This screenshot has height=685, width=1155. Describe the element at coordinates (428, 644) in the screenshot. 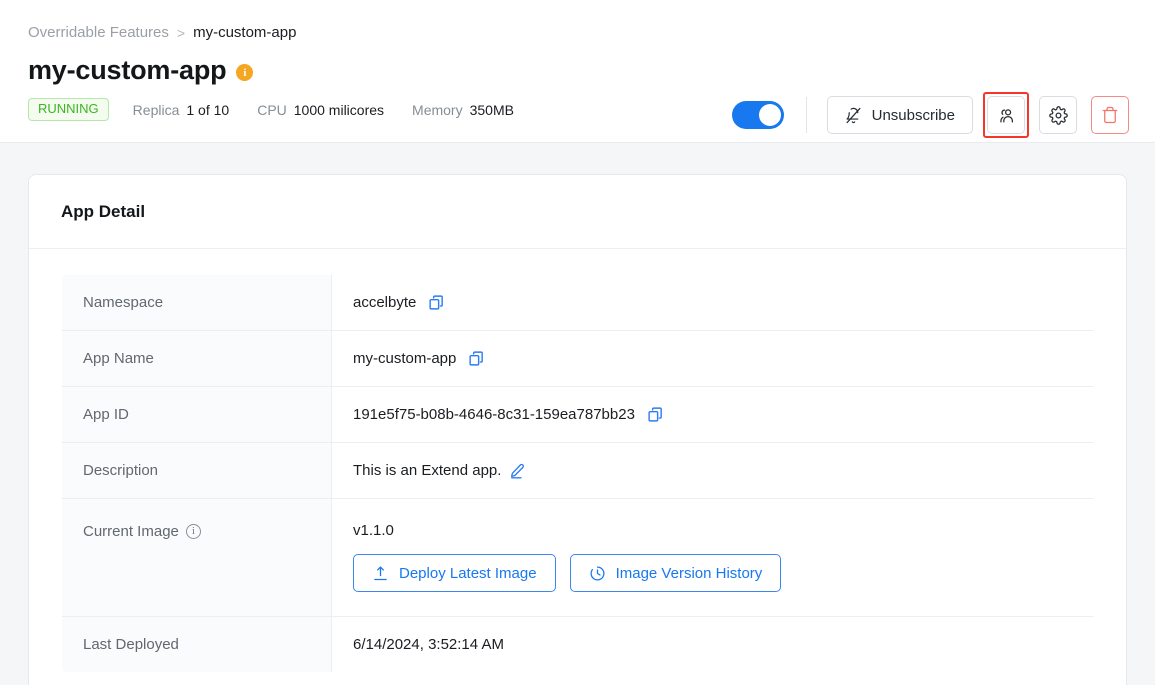

I see `last-deployed-value: 6/14/2024, 3:52:14 AM` at that location.